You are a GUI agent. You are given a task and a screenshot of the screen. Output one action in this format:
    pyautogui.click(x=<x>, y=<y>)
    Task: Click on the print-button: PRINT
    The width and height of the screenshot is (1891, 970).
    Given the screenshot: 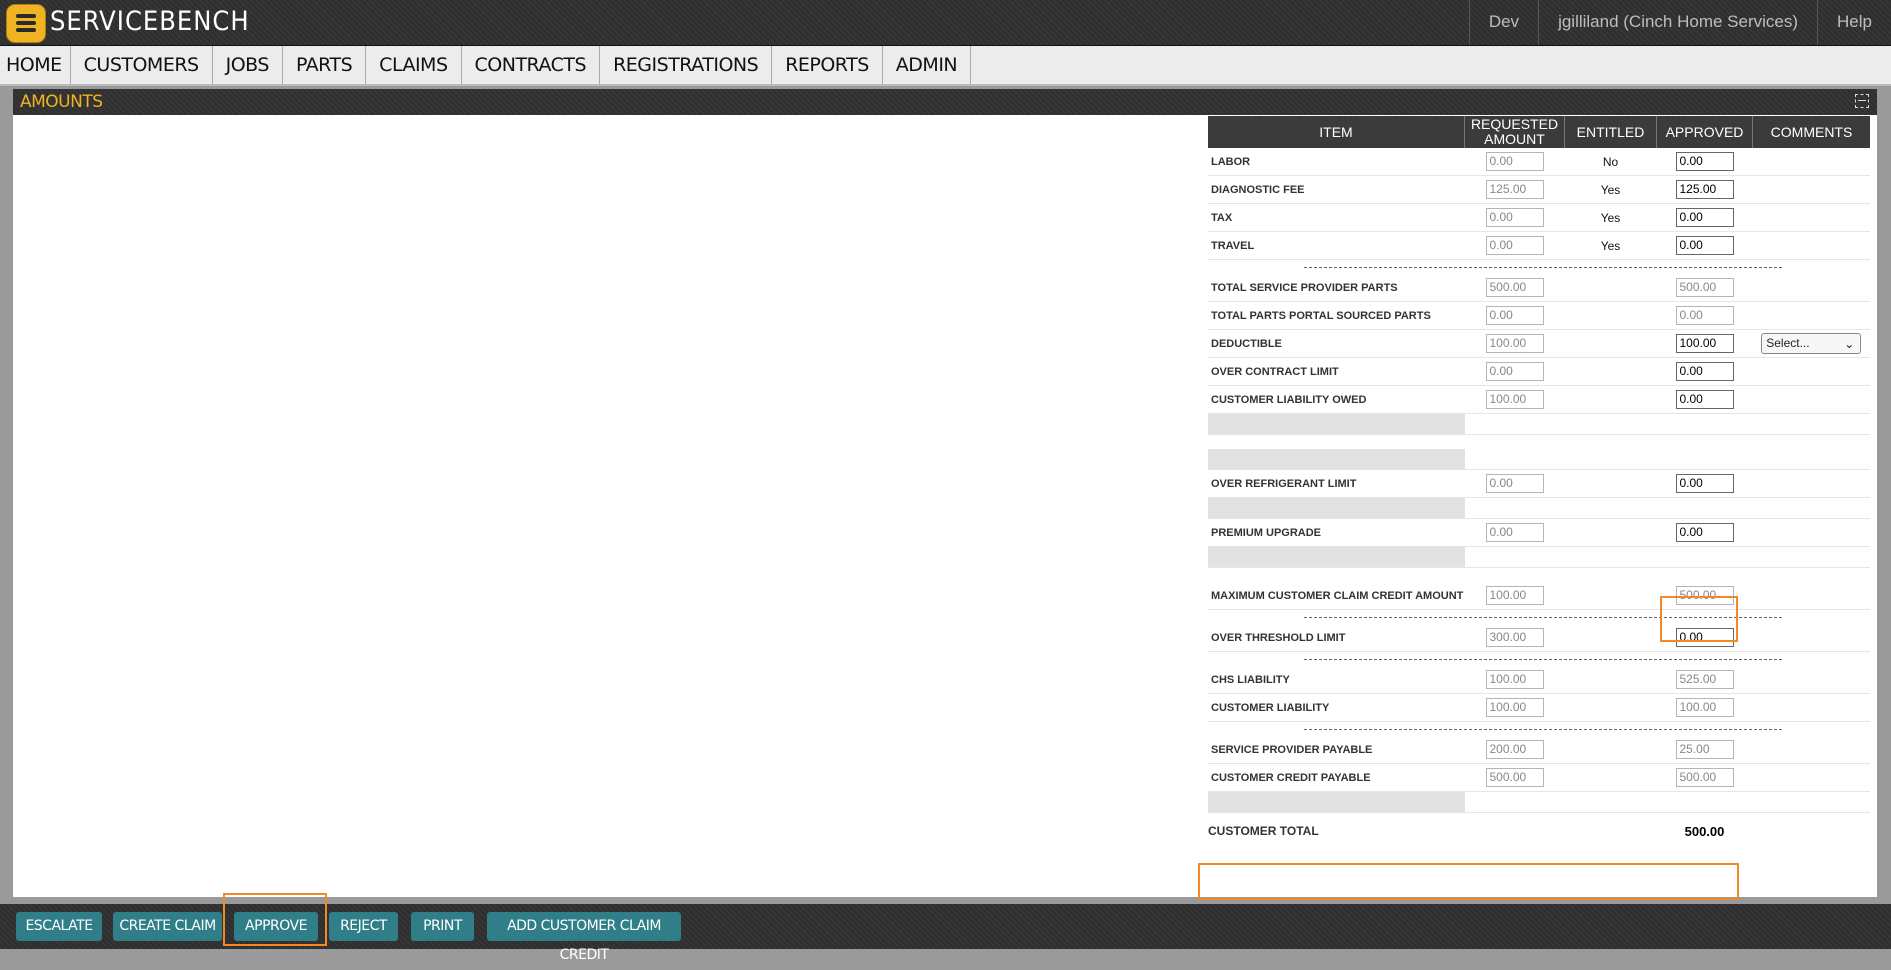 What is the action you would take?
    pyautogui.click(x=442, y=926)
    